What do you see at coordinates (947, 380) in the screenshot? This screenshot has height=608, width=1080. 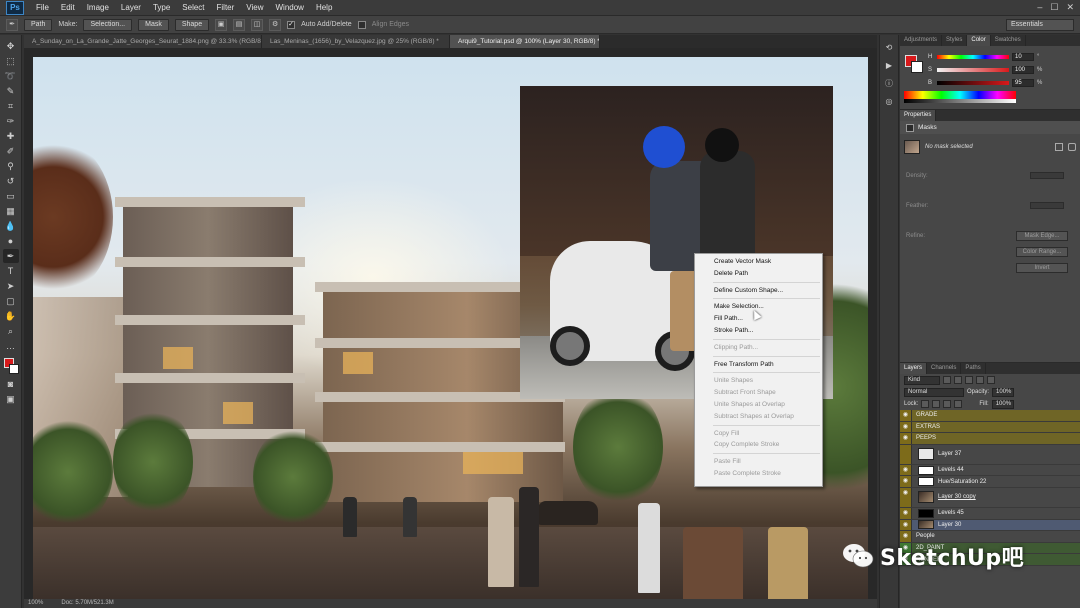 I see `filter-pixel-icon` at bounding box center [947, 380].